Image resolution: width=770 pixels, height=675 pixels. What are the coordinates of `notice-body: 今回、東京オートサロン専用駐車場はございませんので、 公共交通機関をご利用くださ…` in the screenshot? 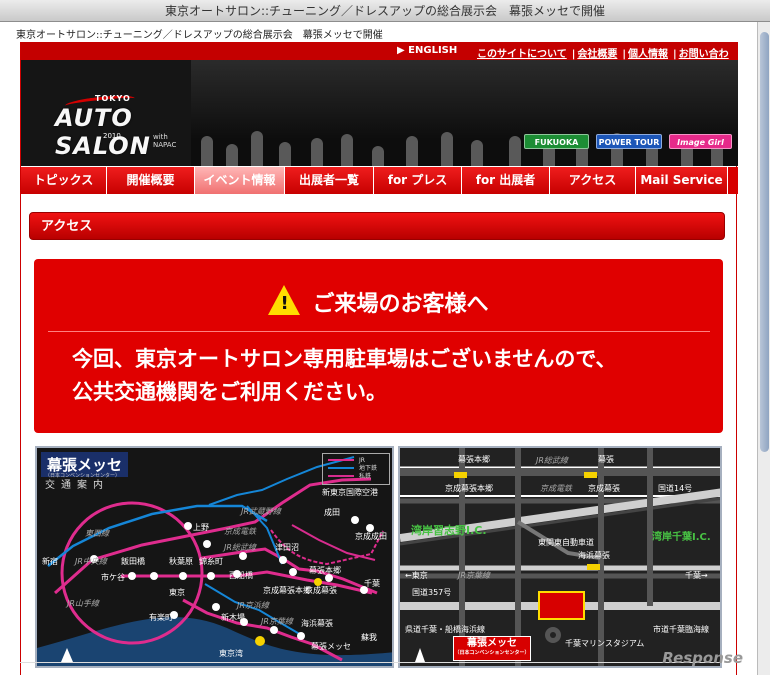 It's located at (344, 375).